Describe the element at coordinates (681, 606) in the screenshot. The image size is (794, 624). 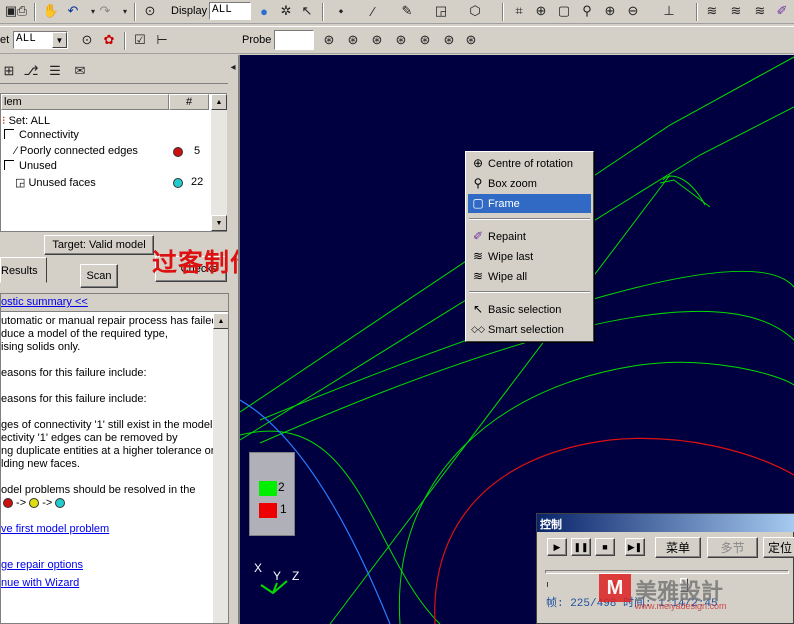
I see `brand-url: www.meiyadesign.com` at that location.